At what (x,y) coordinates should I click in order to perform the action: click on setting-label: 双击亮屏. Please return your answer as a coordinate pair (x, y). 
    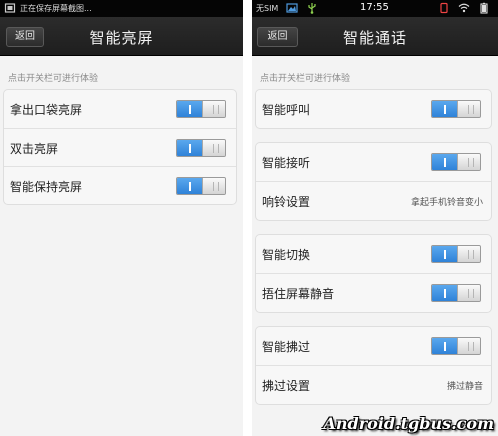
    Looking at the image, I should click on (34, 149).